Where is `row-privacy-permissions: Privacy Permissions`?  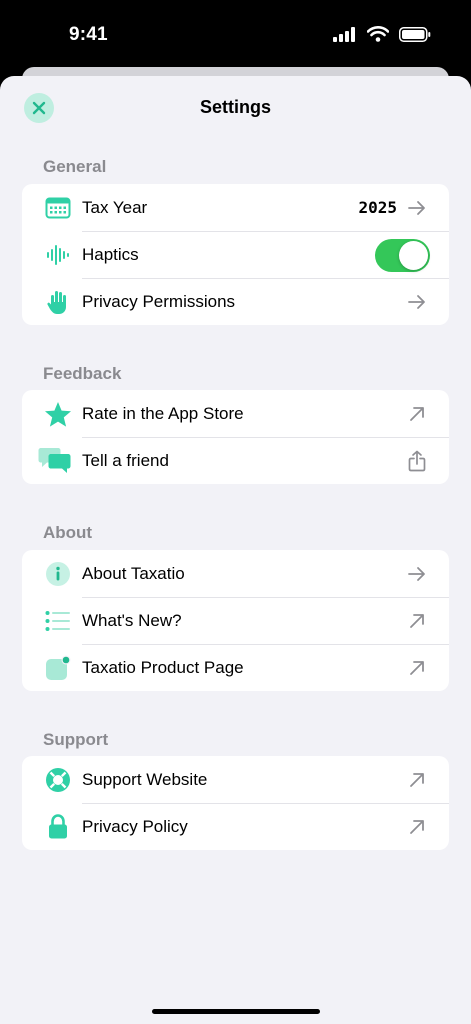
row-privacy-permissions: Privacy Permissions is located at coordinates (235, 301).